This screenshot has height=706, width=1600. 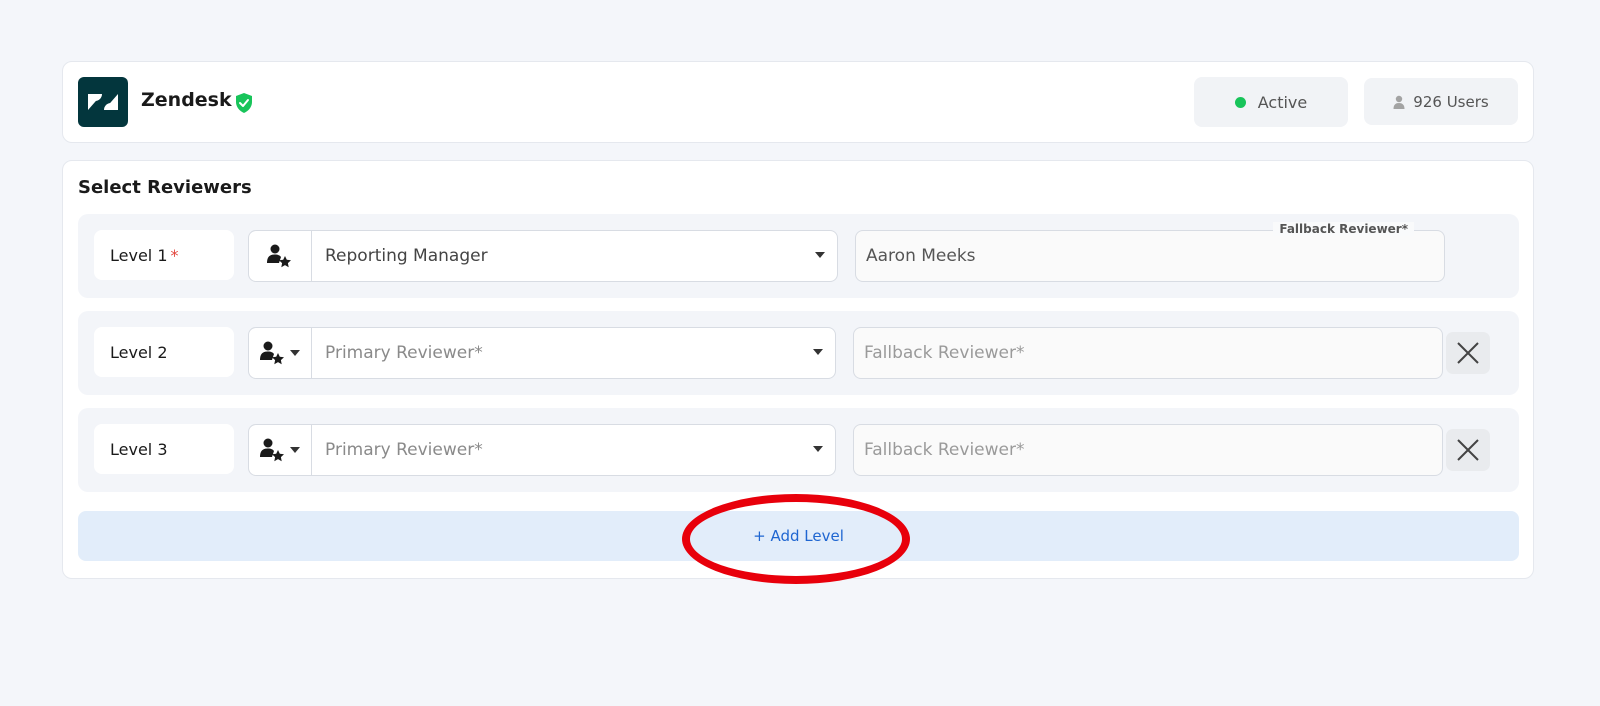 I want to click on level-label: Level 3, so click(x=164, y=449).